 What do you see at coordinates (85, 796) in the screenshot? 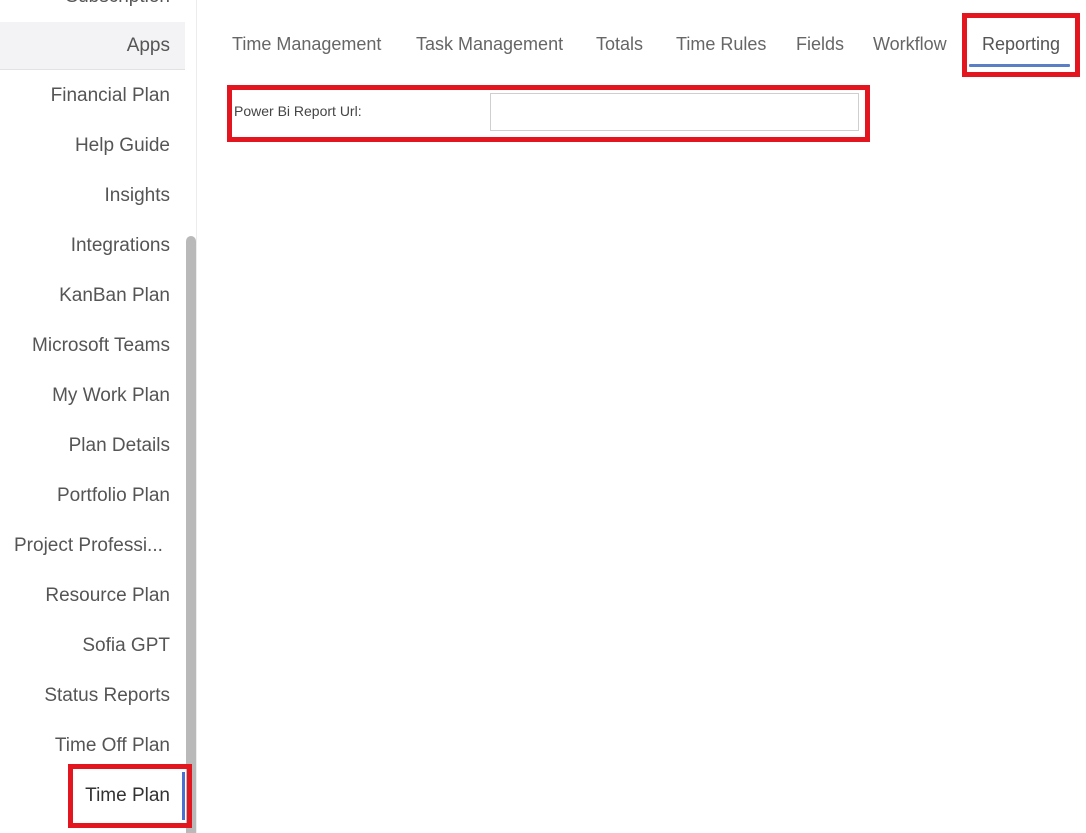
I see `sidebar-item-time-plan: Time Plan` at bounding box center [85, 796].